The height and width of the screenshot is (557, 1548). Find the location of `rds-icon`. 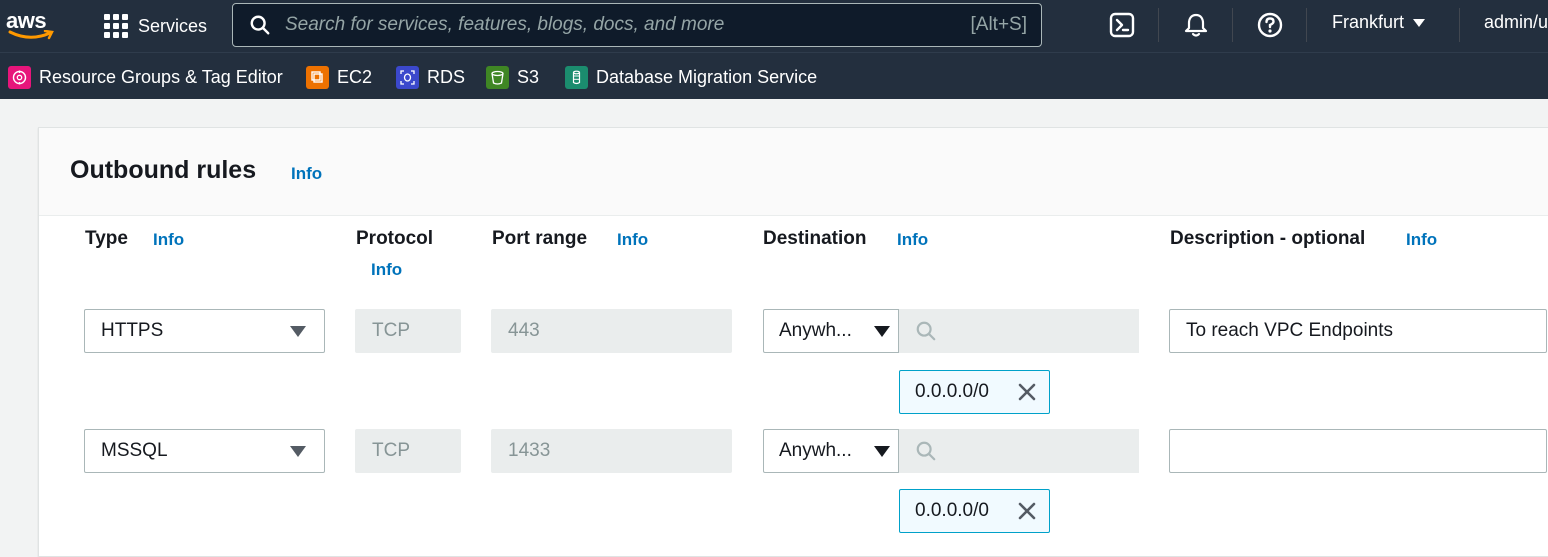

rds-icon is located at coordinates (407, 77).